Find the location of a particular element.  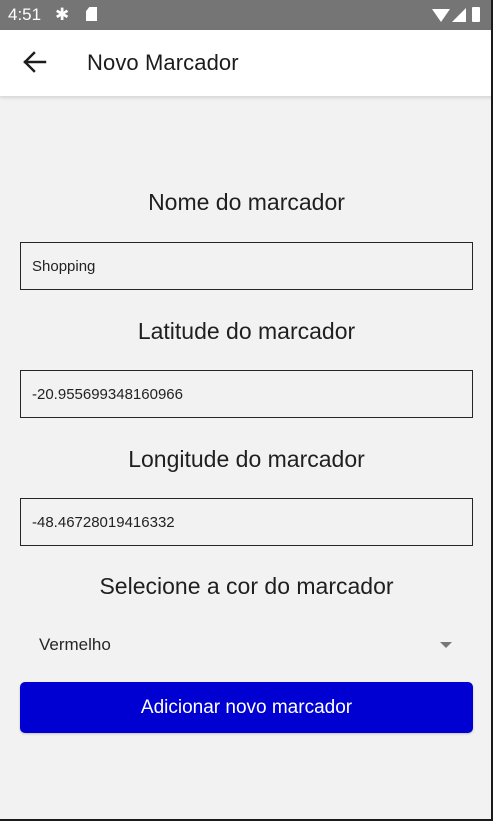

battery-icon is located at coordinates (476, 14).